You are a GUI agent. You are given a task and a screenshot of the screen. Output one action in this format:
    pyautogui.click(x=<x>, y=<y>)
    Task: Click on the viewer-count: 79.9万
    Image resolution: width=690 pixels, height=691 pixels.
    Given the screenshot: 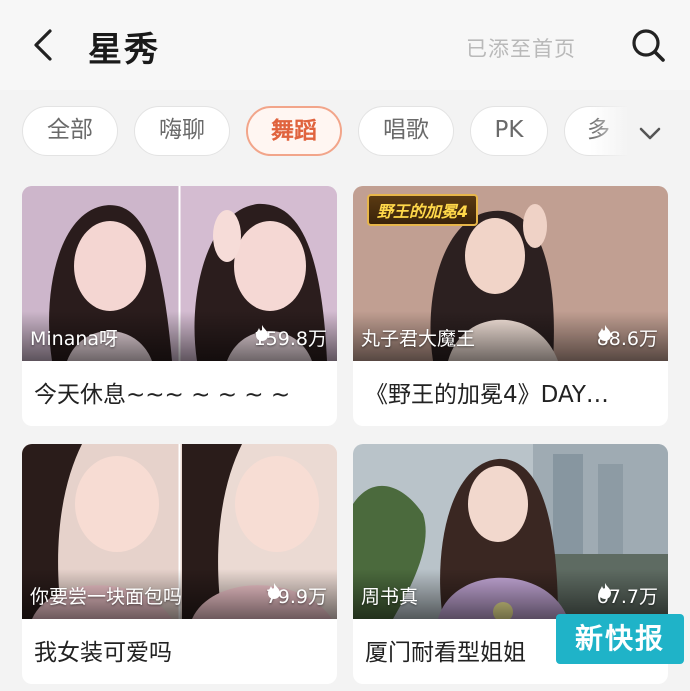 What is the action you would take?
    pyautogui.click(x=296, y=595)
    